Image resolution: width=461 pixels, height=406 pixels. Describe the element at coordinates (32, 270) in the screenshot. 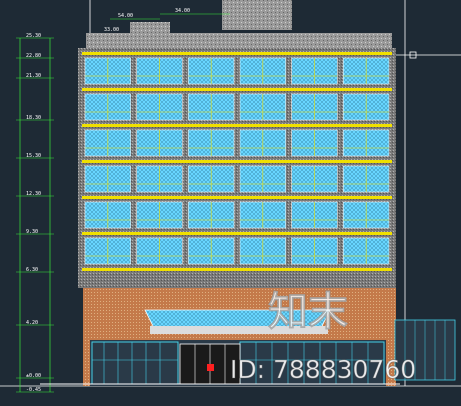

I see `level-label: 6.30` at that location.